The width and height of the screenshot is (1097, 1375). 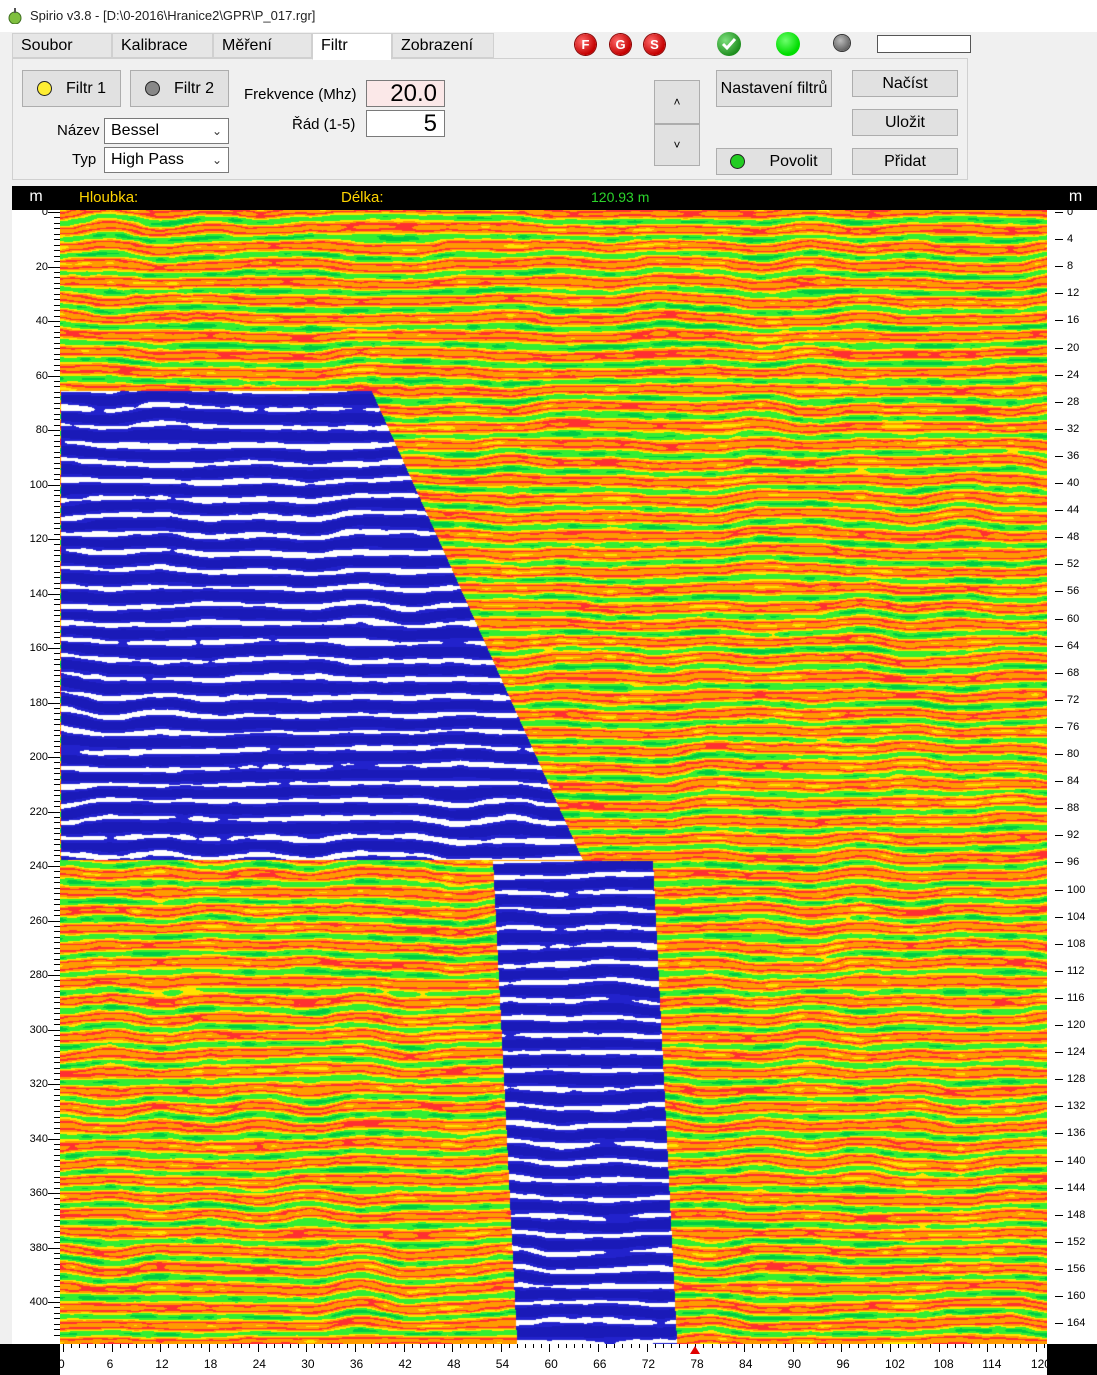 I want to click on enable-button: Povolit, so click(x=774, y=161).